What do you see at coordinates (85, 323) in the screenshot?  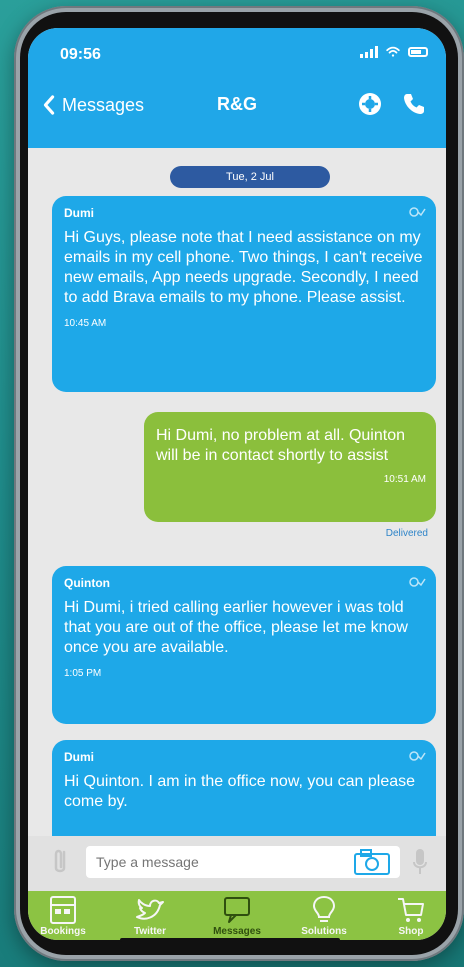 I see `message-time: 10:45 AM` at bounding box center [85, 323].